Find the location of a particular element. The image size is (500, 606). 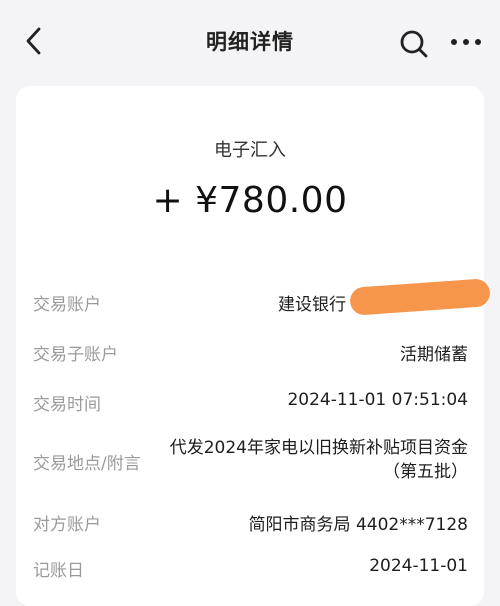

detail-label: 交易账户 is located at coordinates (67, 305).